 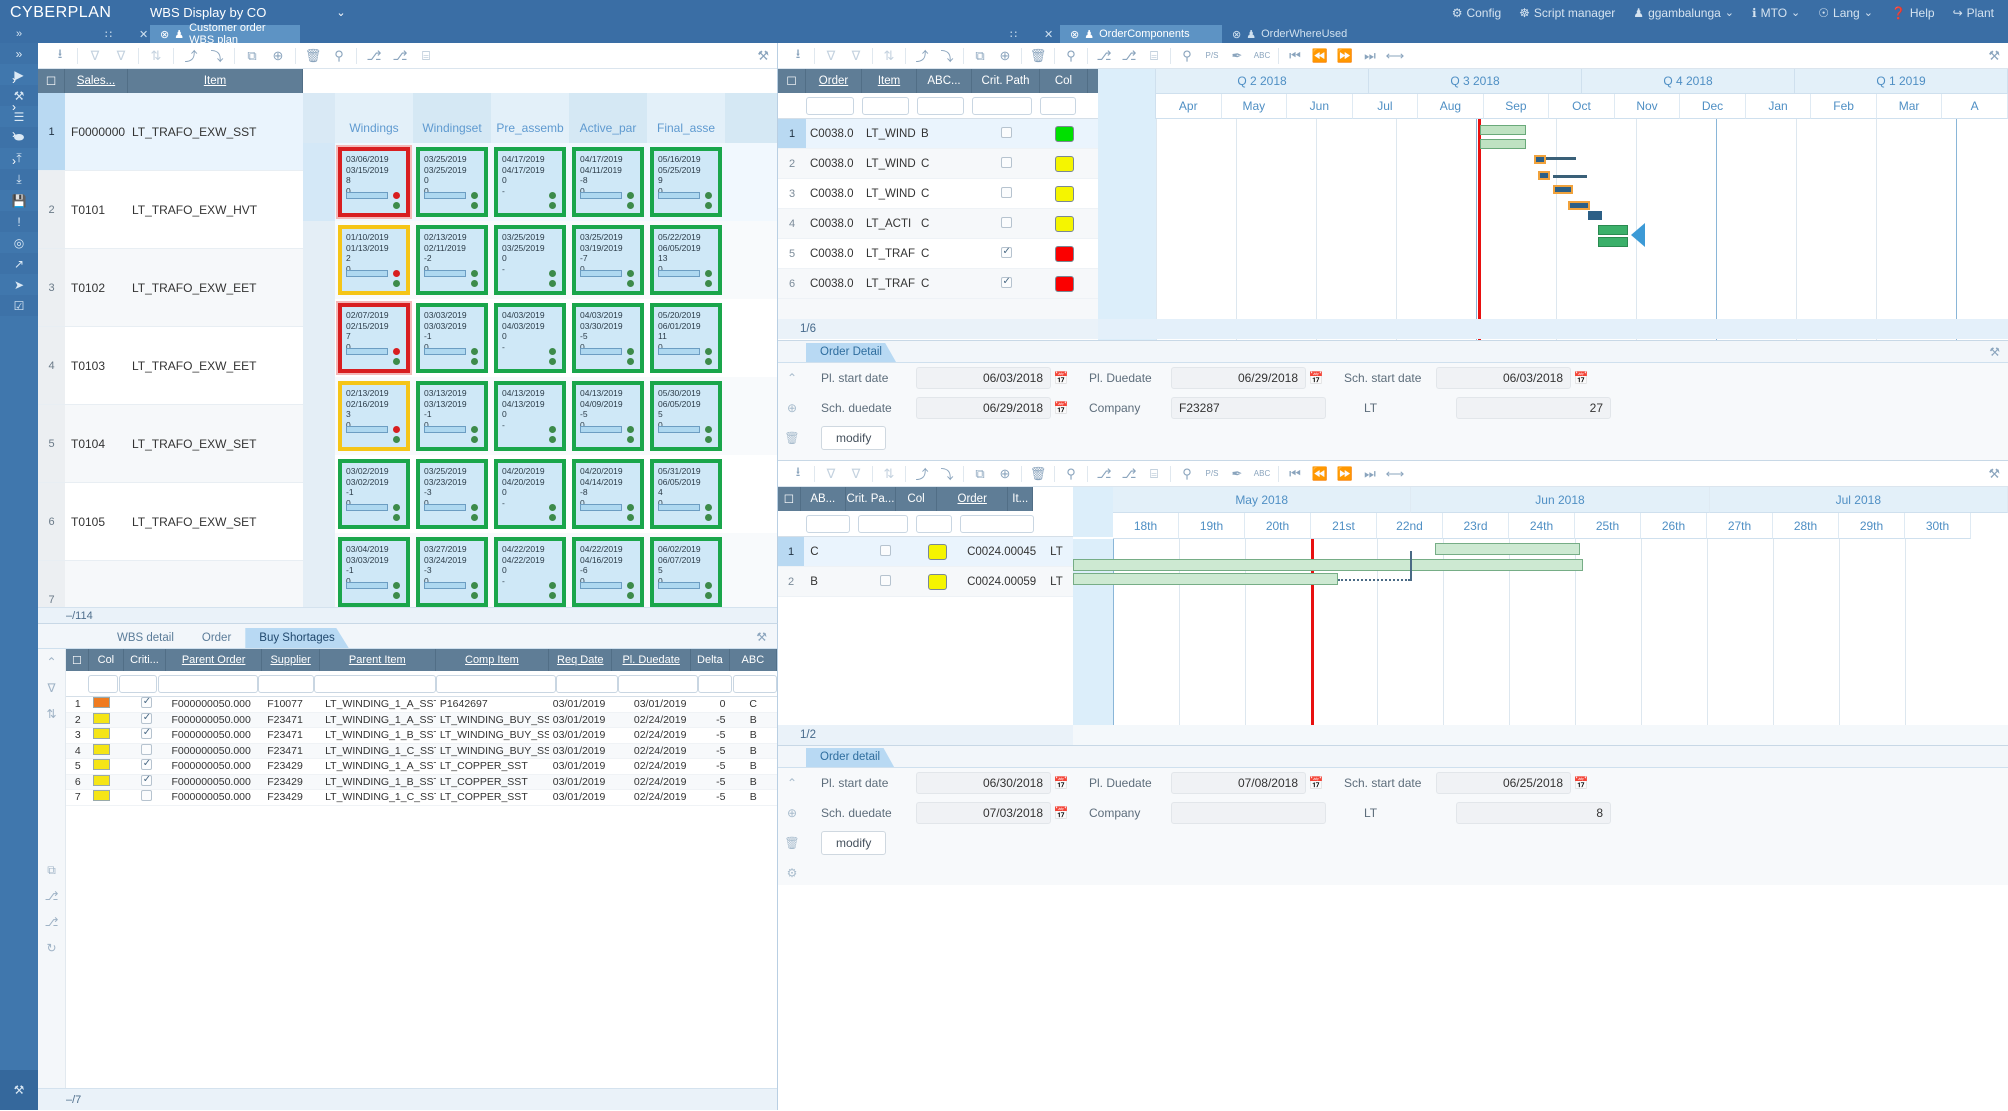 I want to click on wbs-card: 03/04/2019 03/03/2019 -1 0, so click(x=374, y=572).